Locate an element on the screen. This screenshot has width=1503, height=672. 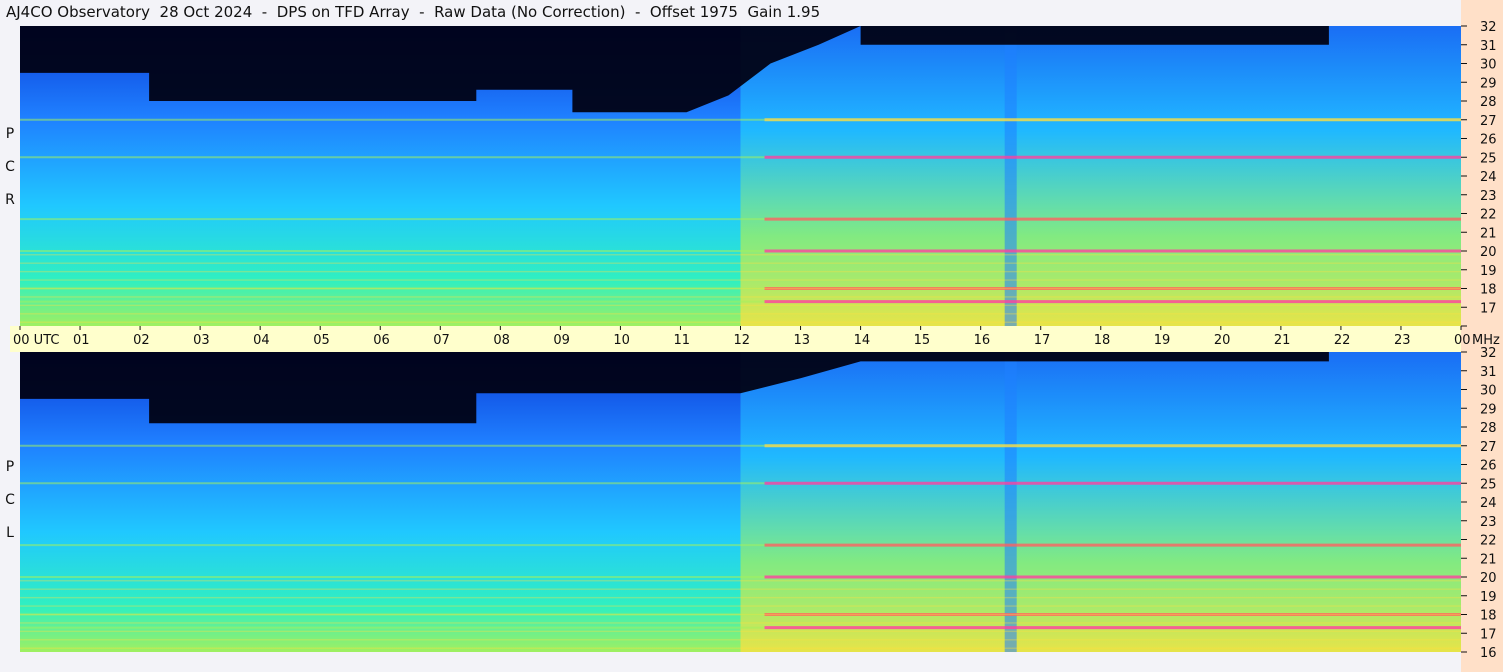
time-axis-bar is located at coordinates (735, 339).